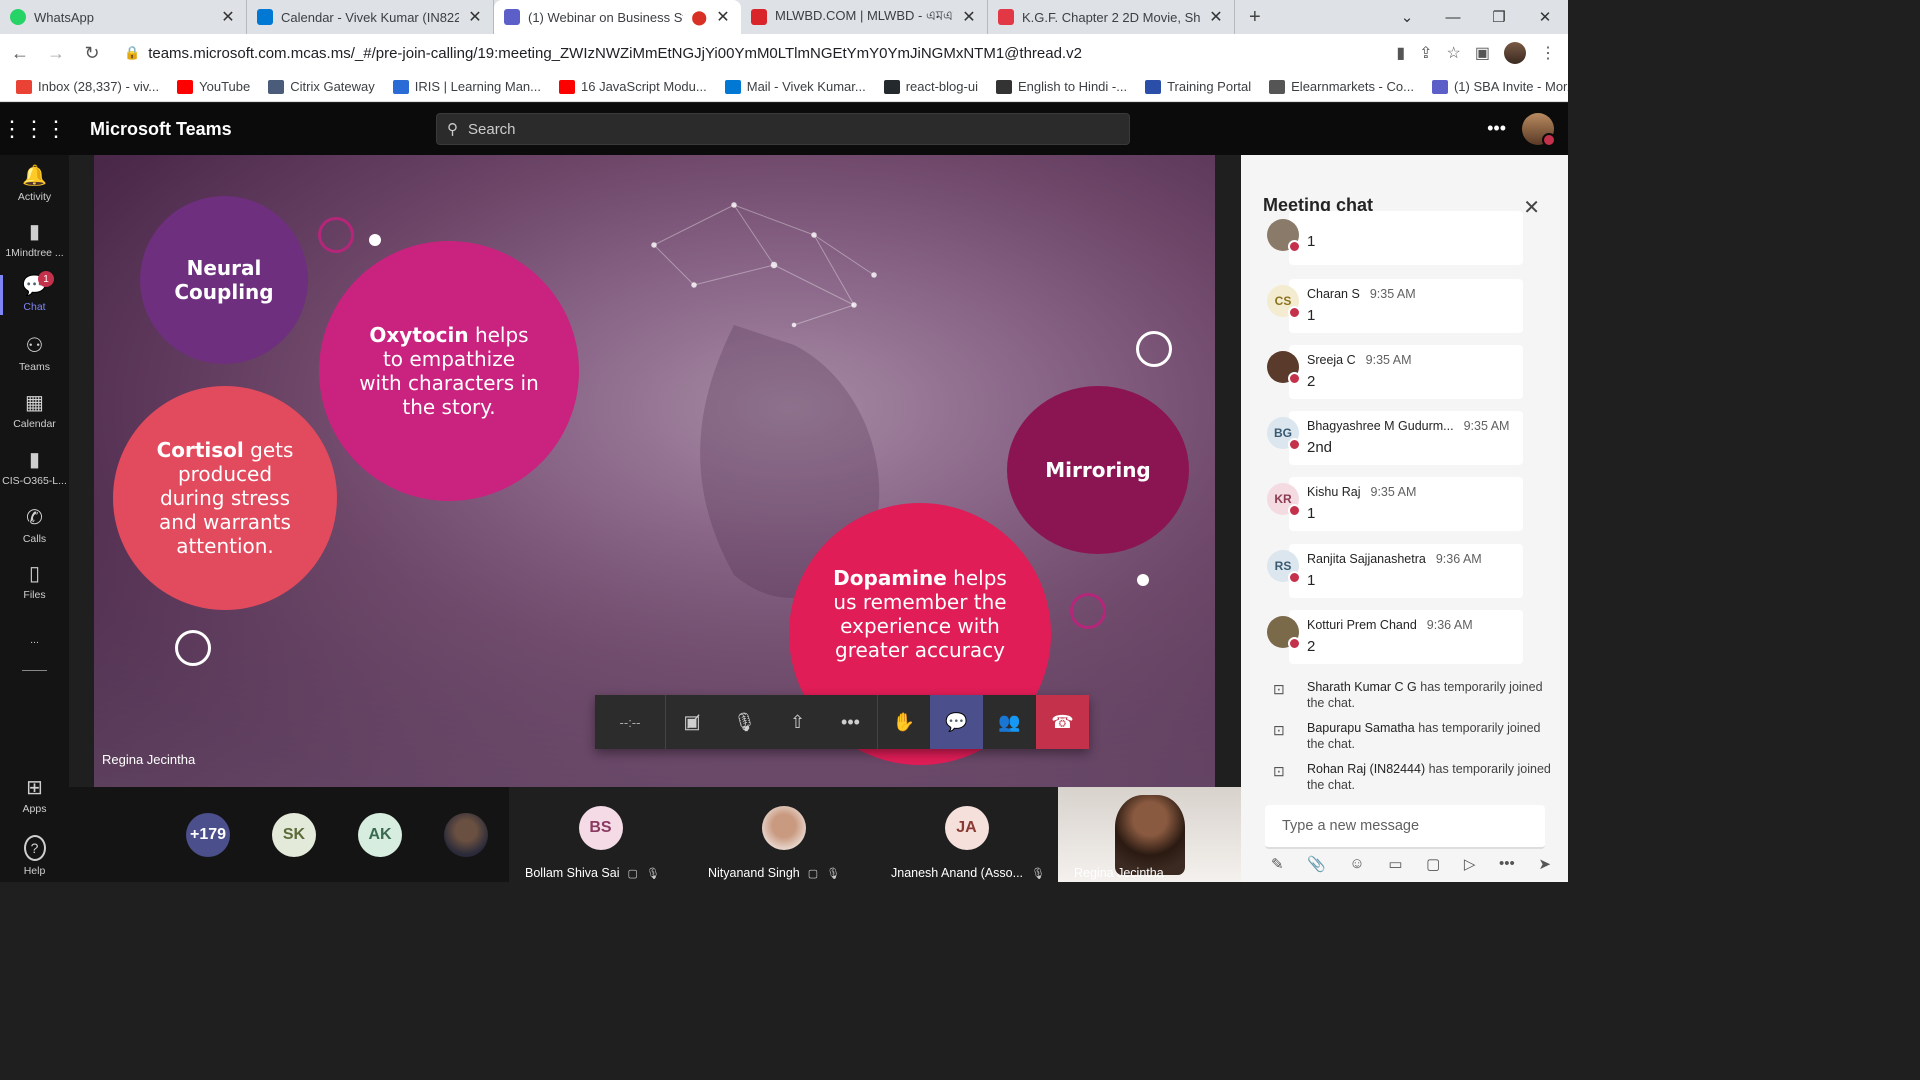 This screenshot has height=1080, width=1920. What do you see at coordinates (1284, 434) in the screenshot?
I see `sender-avatar: BG` at bounding box center [1284, 434].